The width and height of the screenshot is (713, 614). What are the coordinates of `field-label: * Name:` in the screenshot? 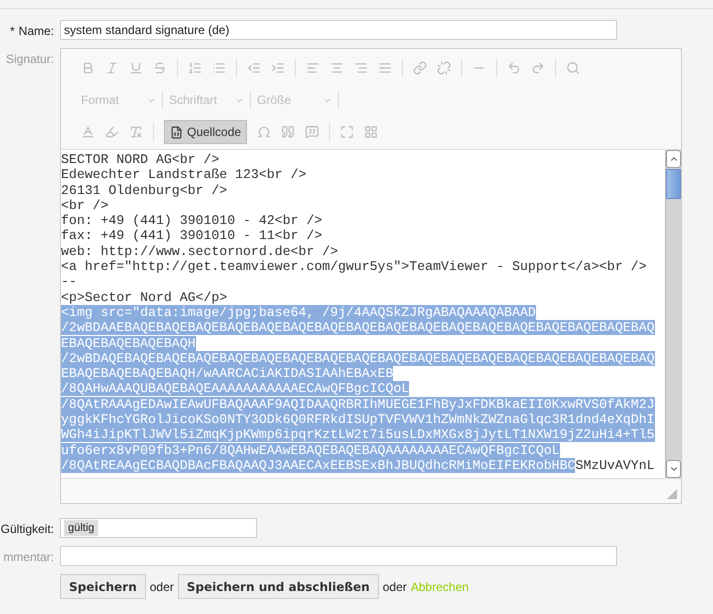 It's located at (32, 31).